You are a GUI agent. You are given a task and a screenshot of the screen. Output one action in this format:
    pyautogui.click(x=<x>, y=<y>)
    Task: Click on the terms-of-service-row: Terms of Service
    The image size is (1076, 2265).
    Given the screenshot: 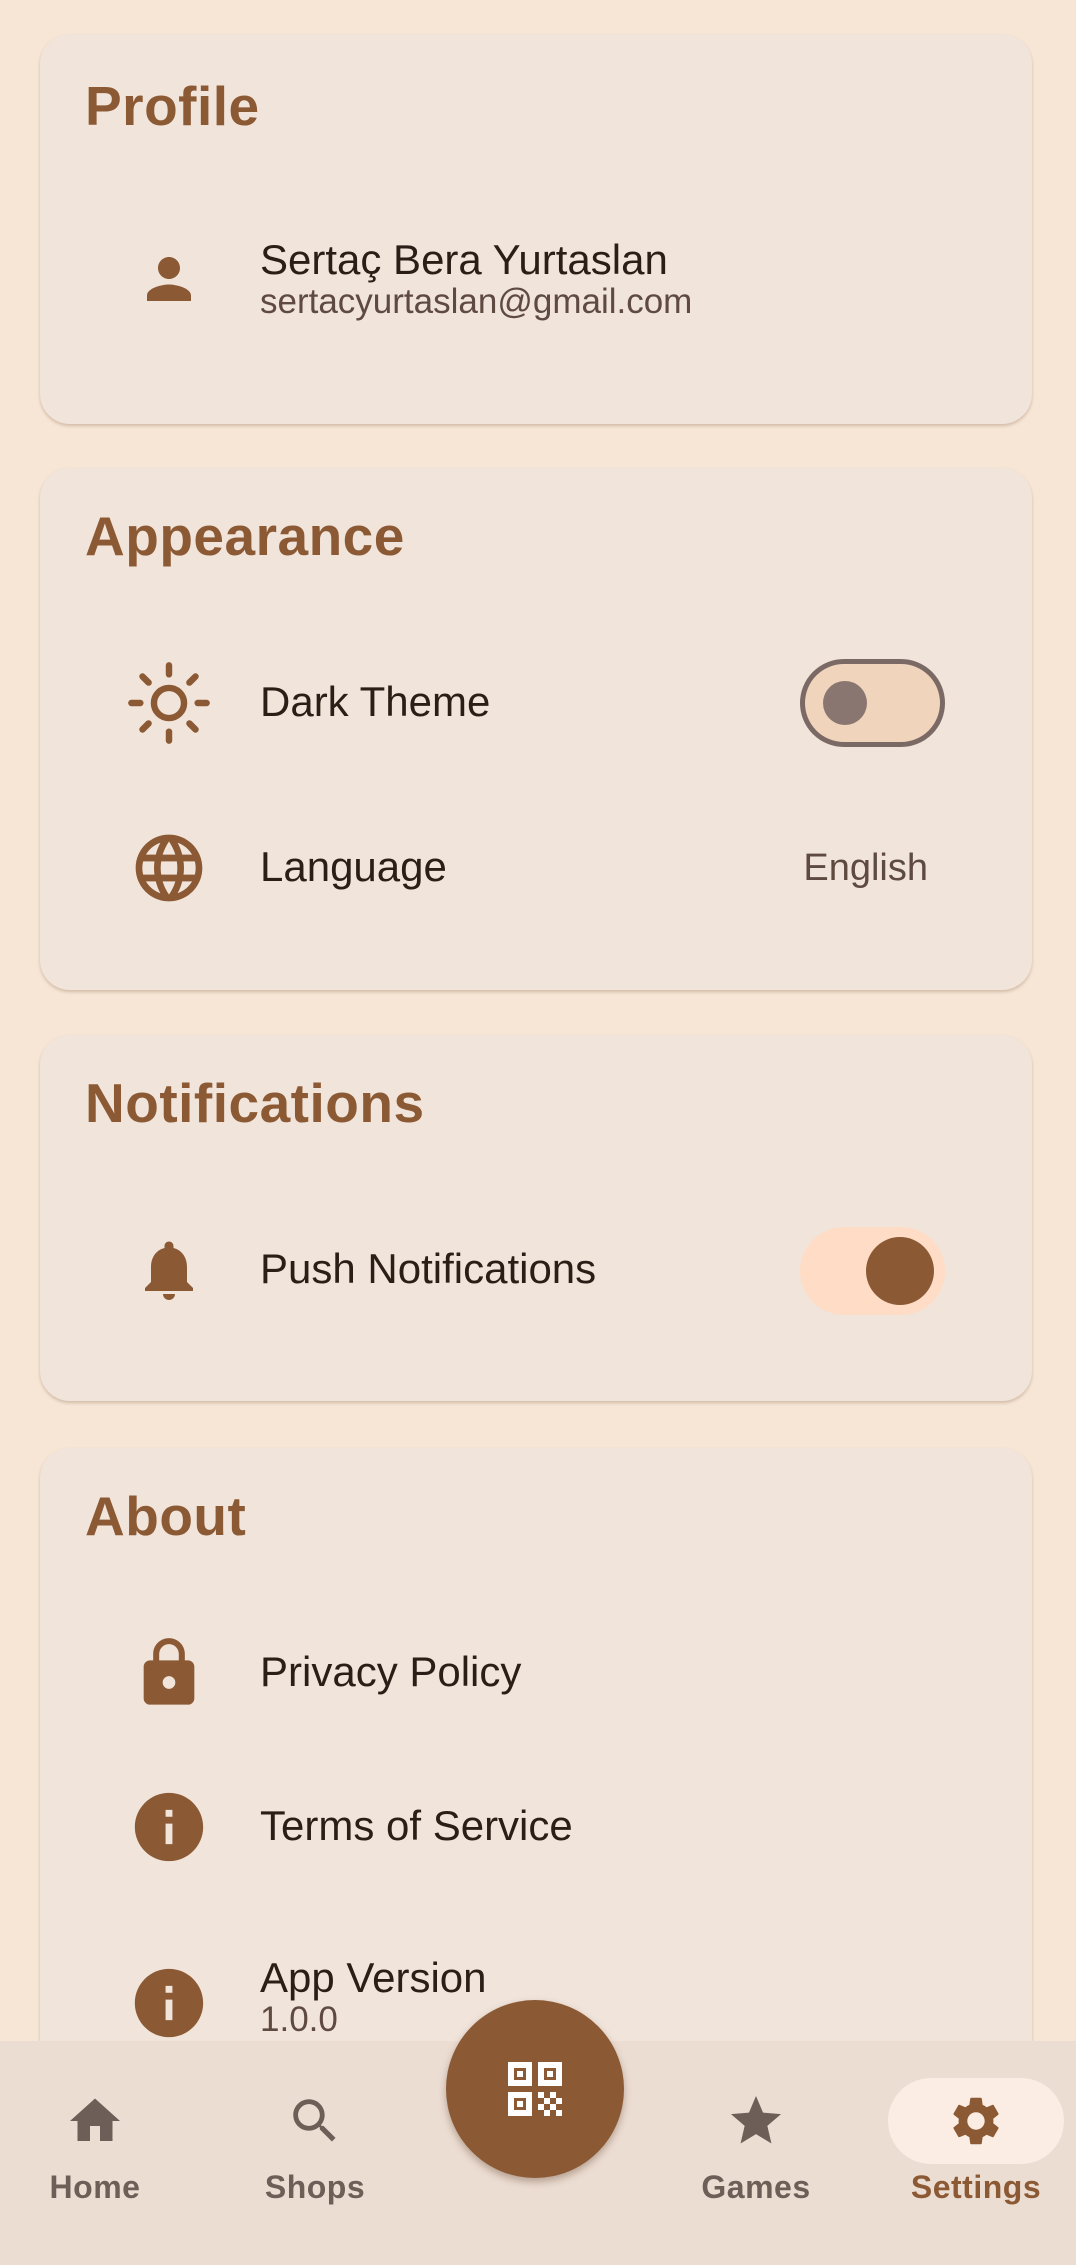 What is the action you would take?
    pyautogui.click(x=536, y=1827)
    